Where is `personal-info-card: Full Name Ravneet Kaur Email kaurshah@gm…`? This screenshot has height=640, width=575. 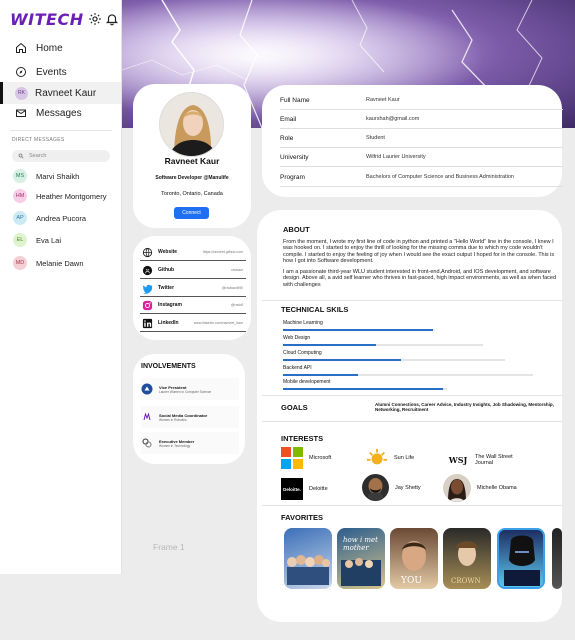 personal-info-card: Full Name Ravneet Kaur Email kaurshah@gm… is located at coordinates (412, 141).